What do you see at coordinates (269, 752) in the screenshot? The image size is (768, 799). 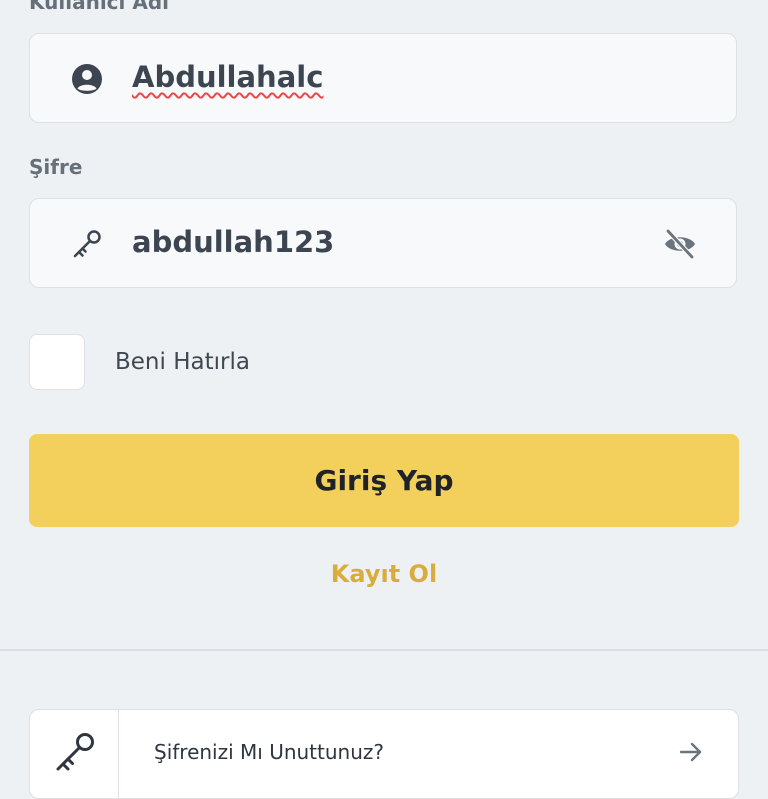 I see `forgot-password-label: Şifrenizi Mı Unuttunuz?` at bounding box center [269, 752].